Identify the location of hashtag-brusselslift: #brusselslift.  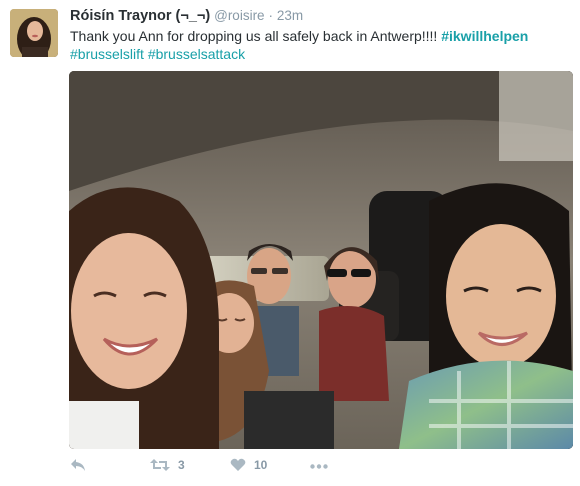
(107, 54).